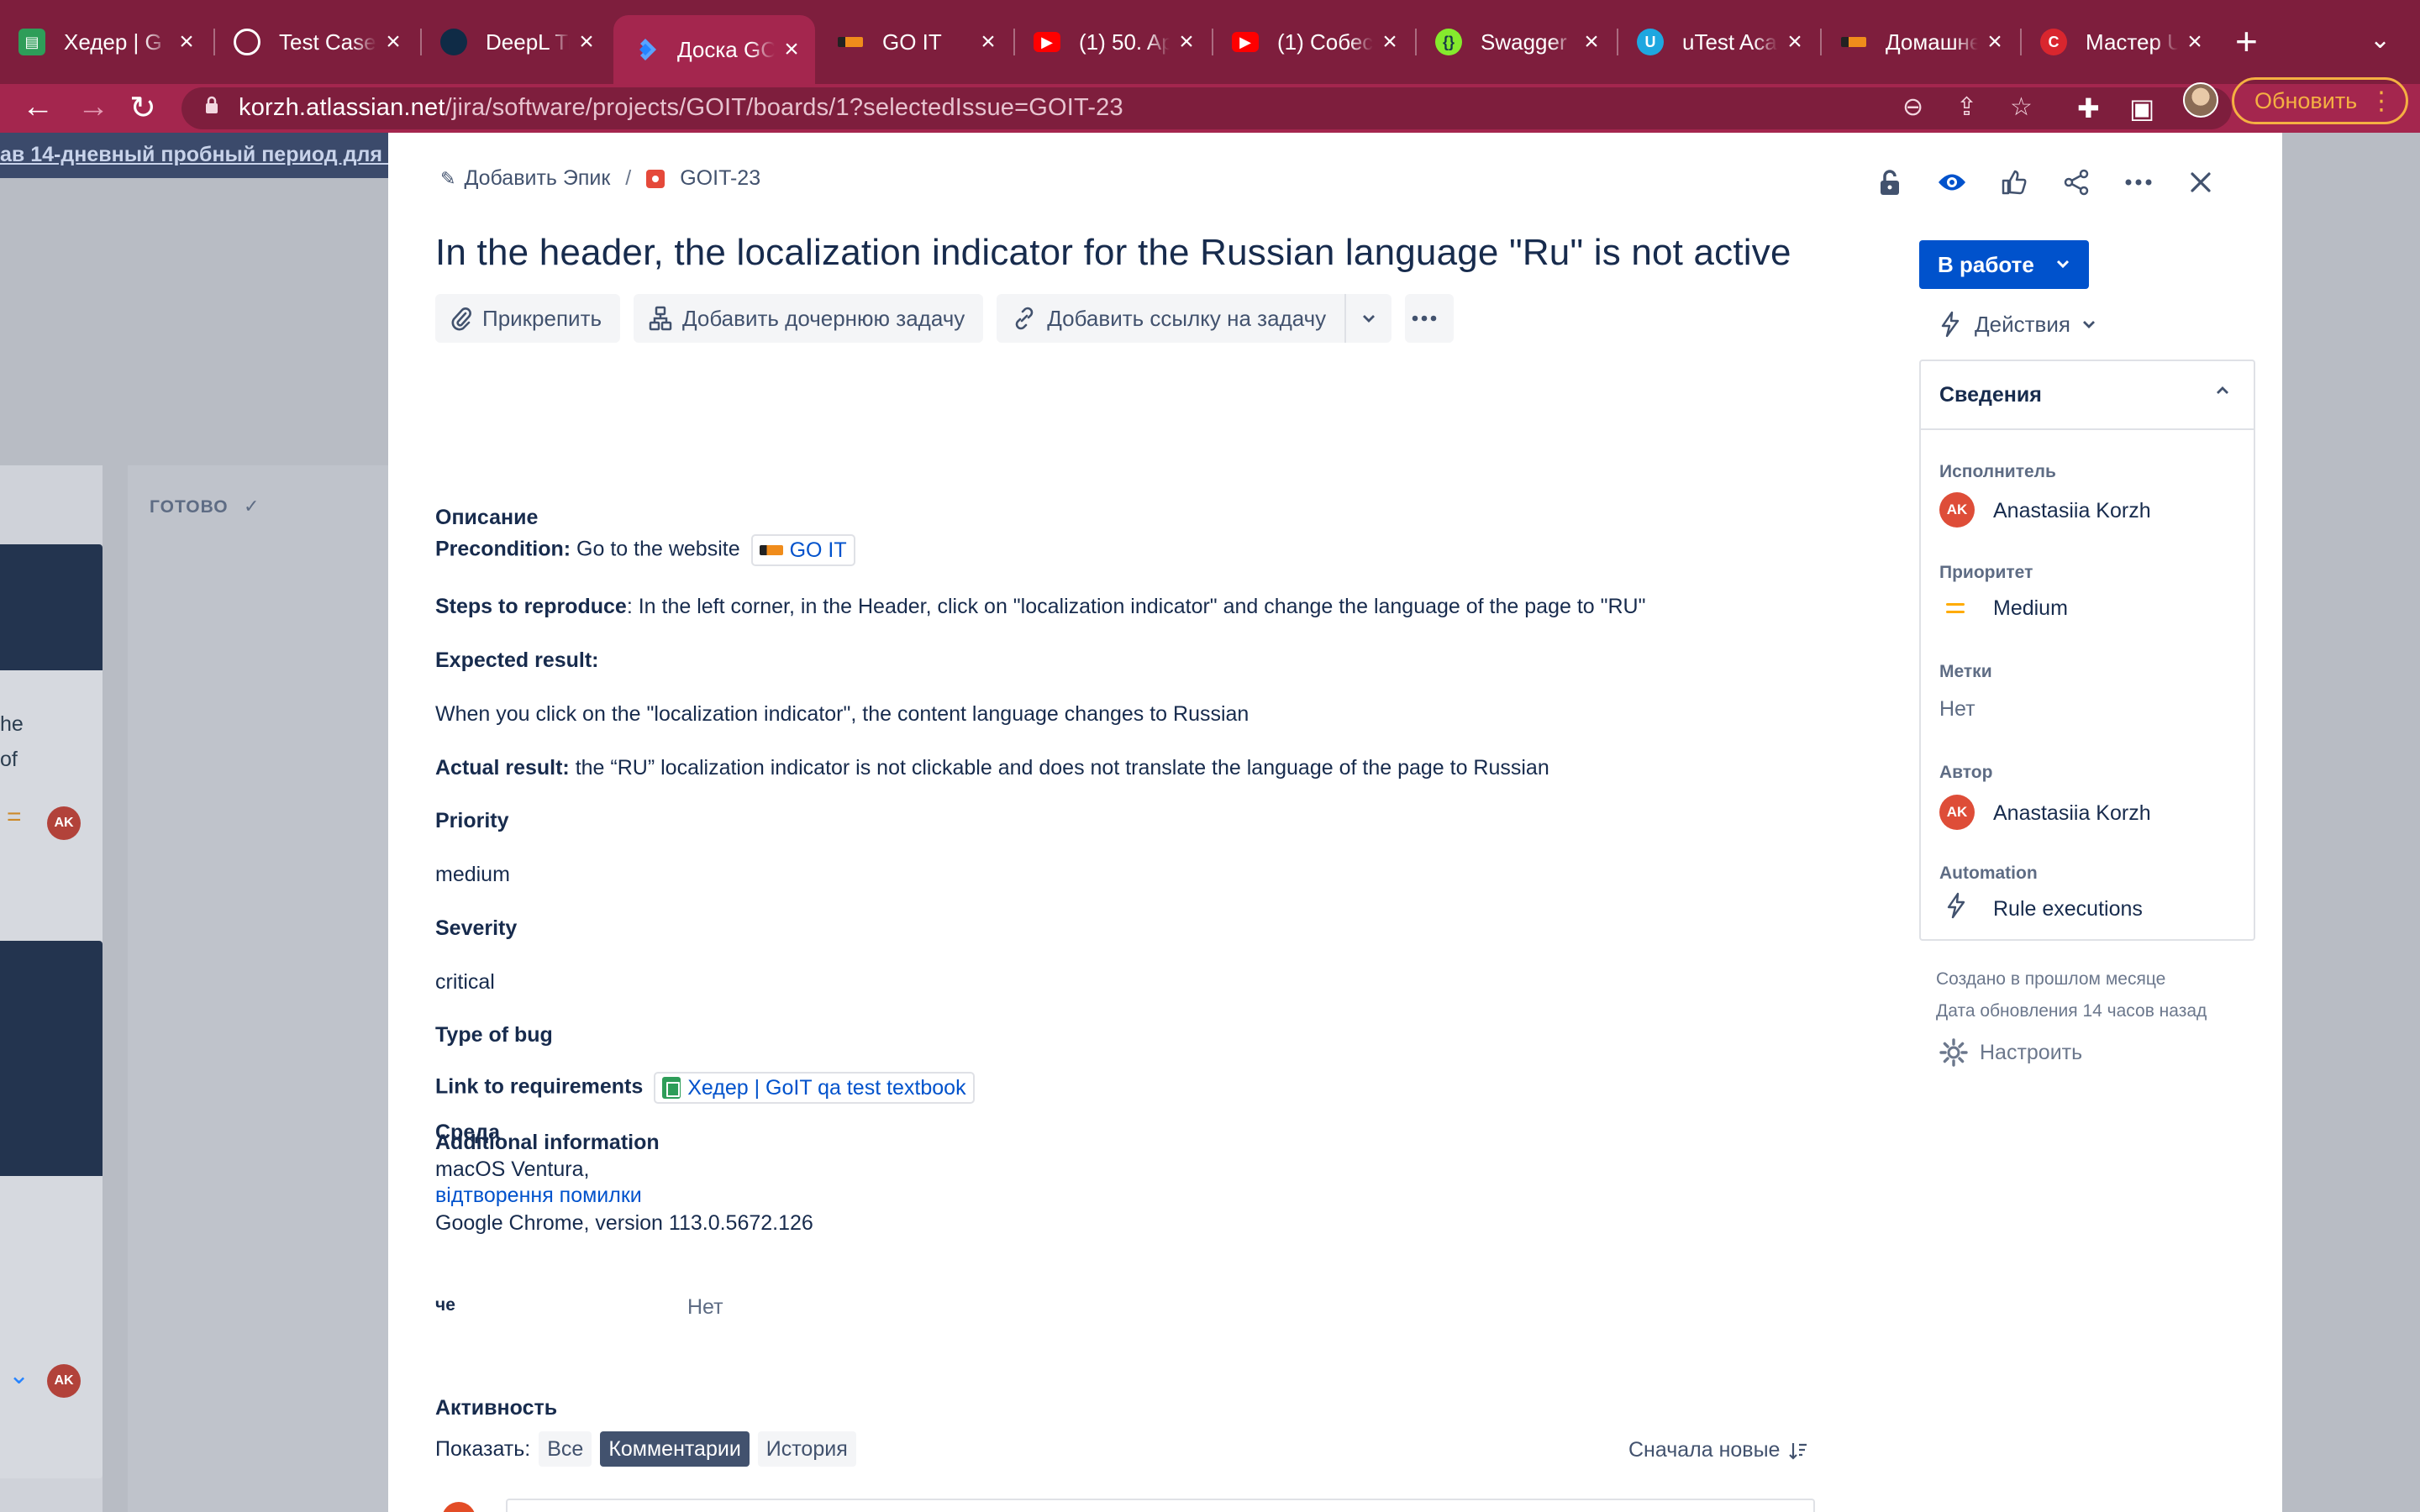 The image size is (2420, 1512). What do you see at coordinates (1798, 1451) in the screenshot?
I see `sort-icon` at bounding box center [1798, 1451].